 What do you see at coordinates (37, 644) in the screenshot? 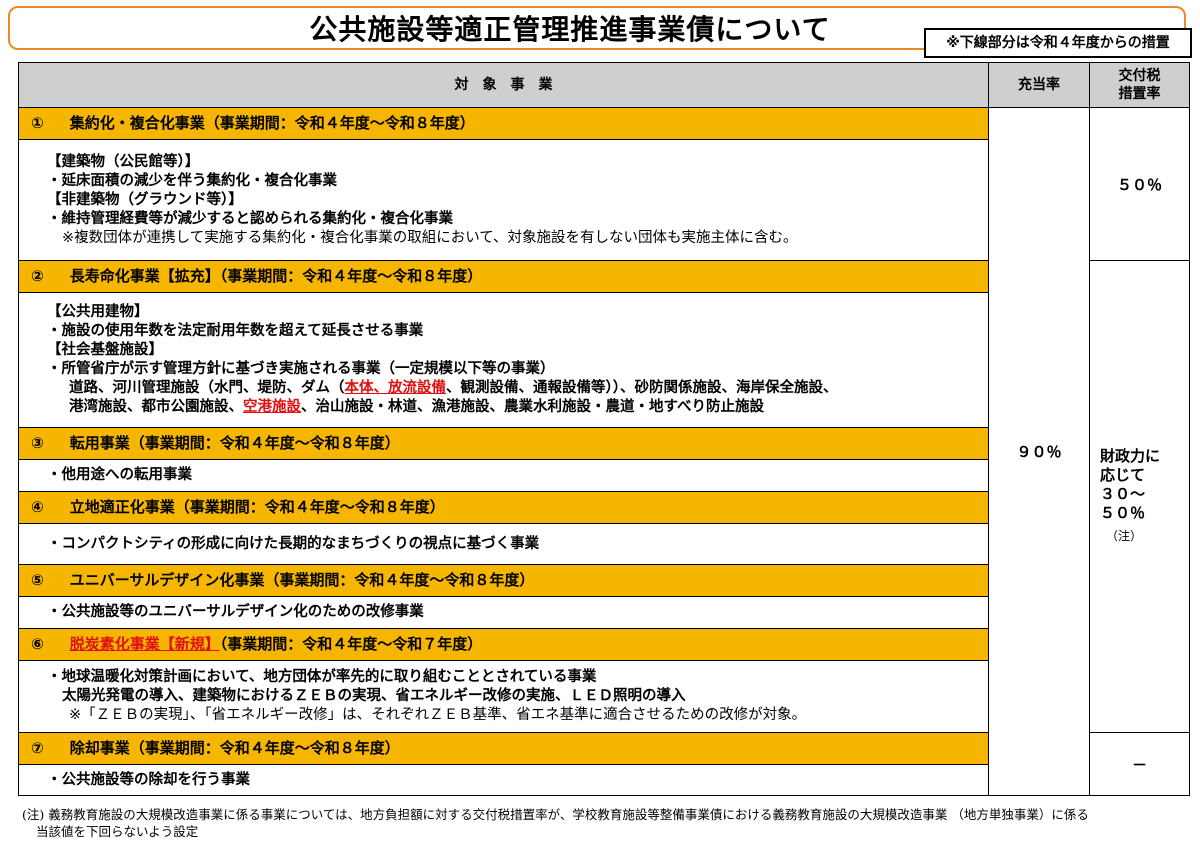
I see `section-6-number: ⑥` at bounding box center [37, 644].